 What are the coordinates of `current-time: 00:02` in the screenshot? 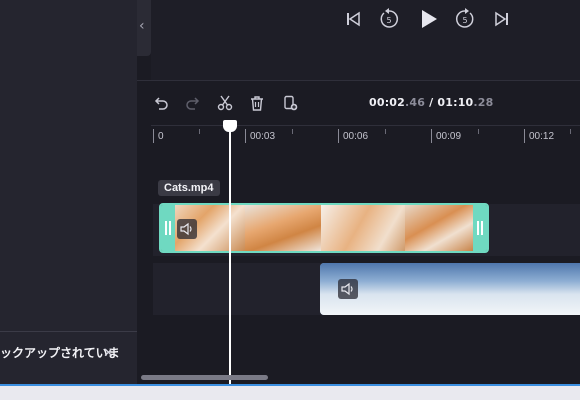 It's located at (387, 102).